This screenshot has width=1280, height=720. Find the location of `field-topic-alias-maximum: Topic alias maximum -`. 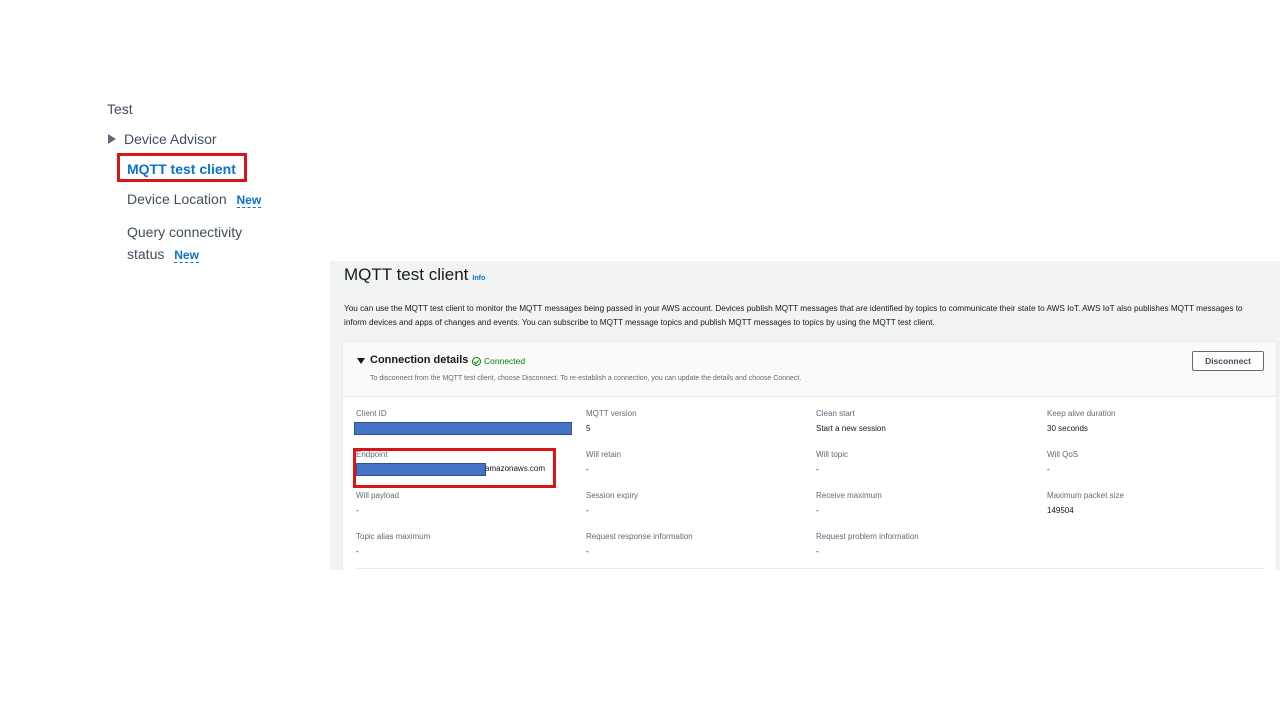

field-topic-alias-maximum: Topic alias maximum - is located at coordinates (461, 545).